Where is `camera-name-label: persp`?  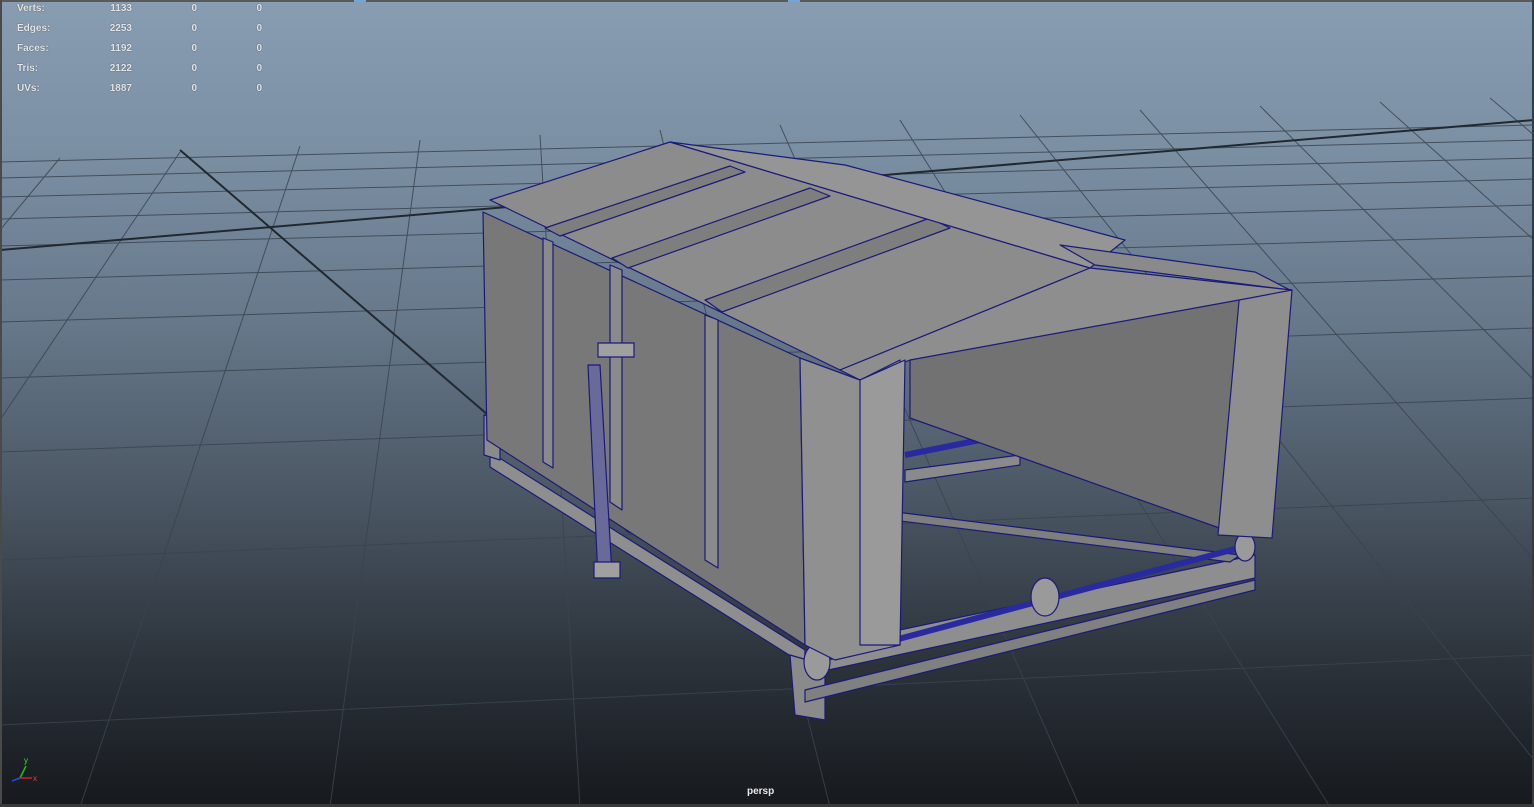
camera-name-label: persp is located at coordinates (761, 791).